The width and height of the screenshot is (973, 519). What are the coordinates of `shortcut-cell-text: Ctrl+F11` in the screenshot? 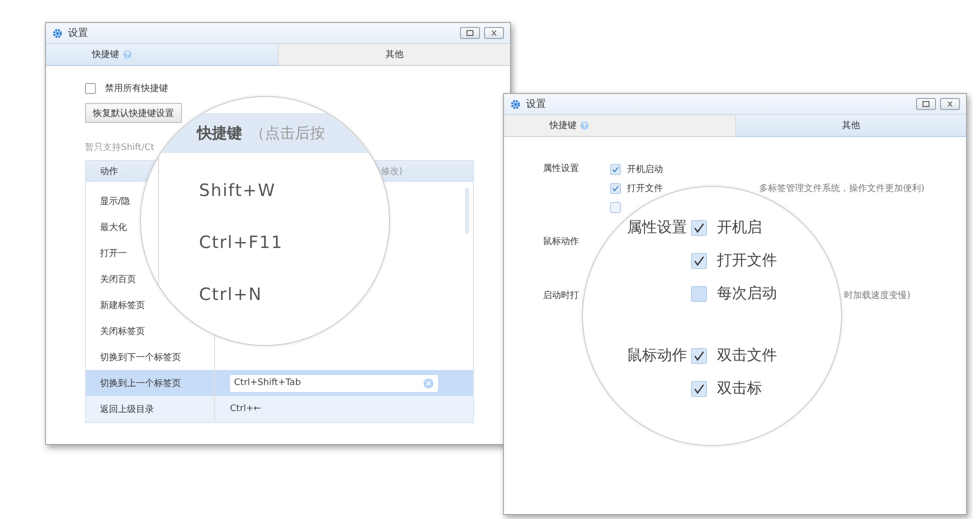 It's located at (241, 244).